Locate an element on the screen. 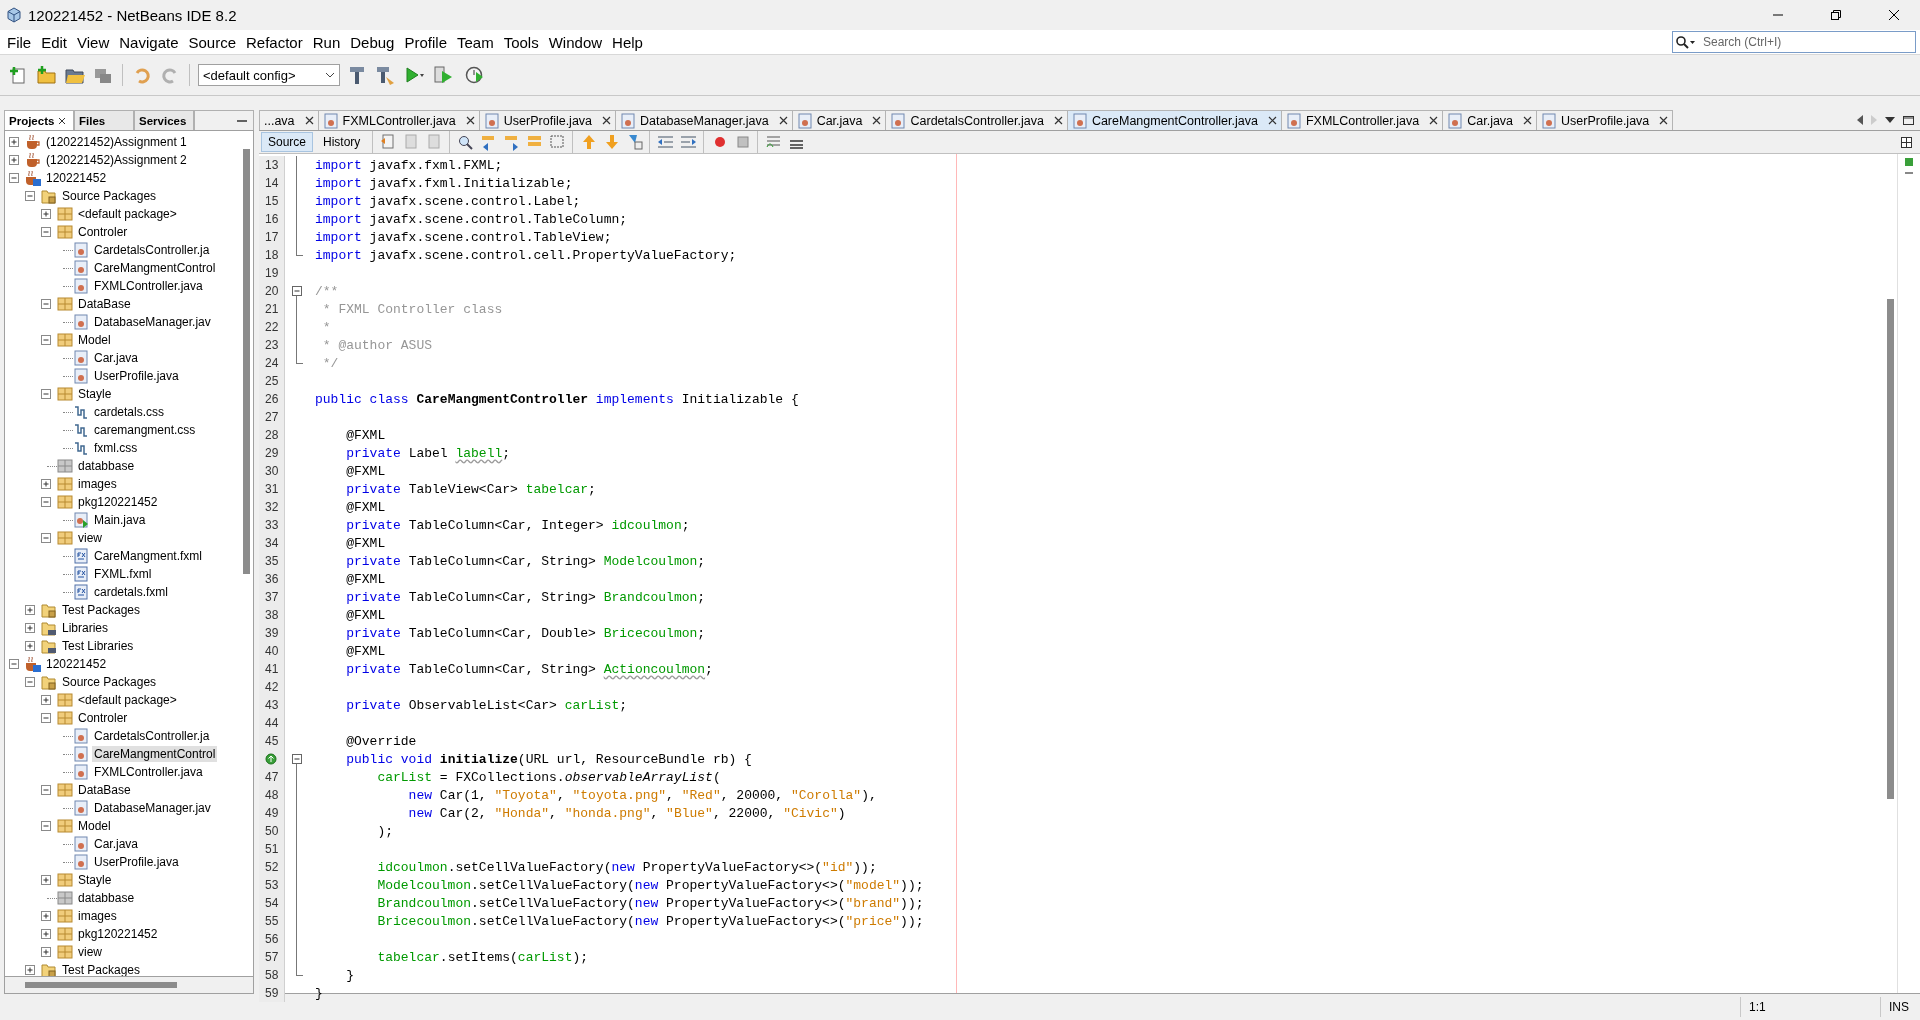 The width and height of the screenshot is (1920, 1020). menu-item: Window is located at coordinates (575, 42).